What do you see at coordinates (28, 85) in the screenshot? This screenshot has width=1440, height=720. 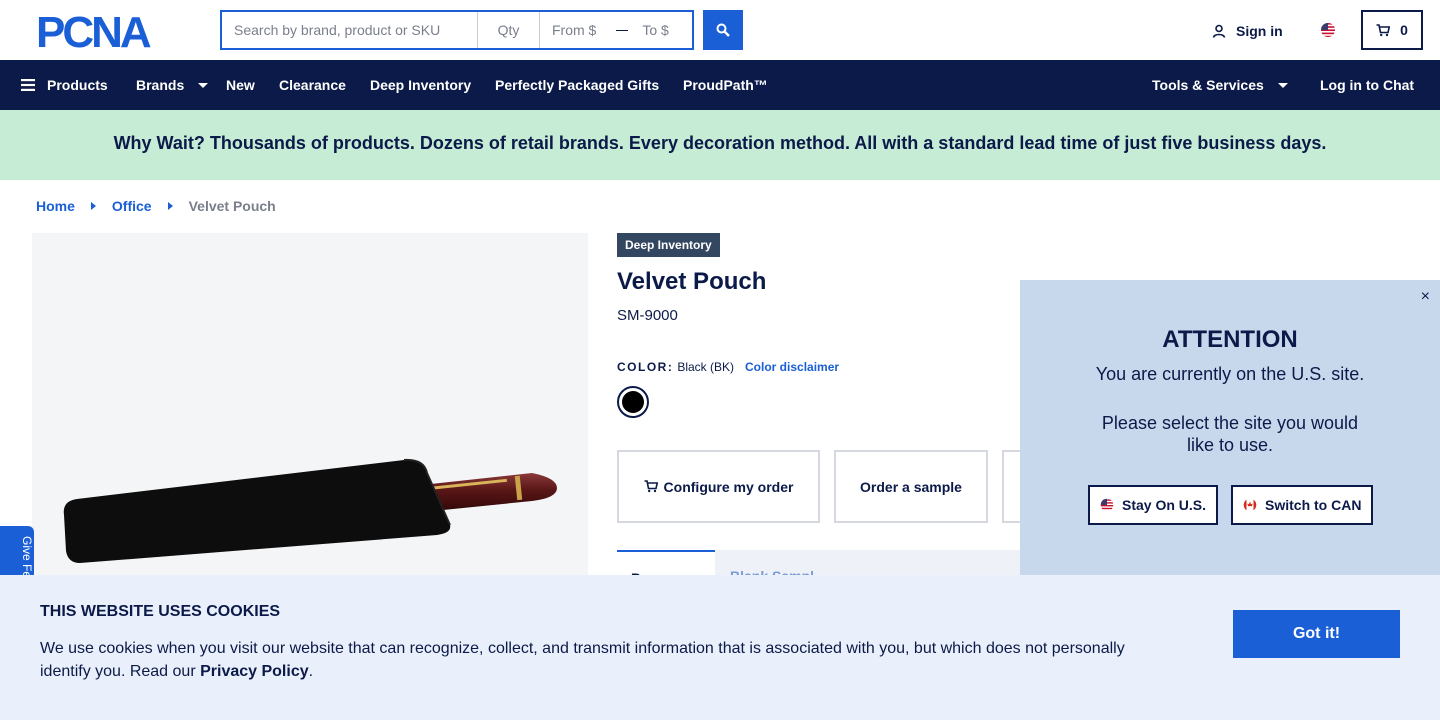 I see `menu-icon` at bounding box center [28, 85].